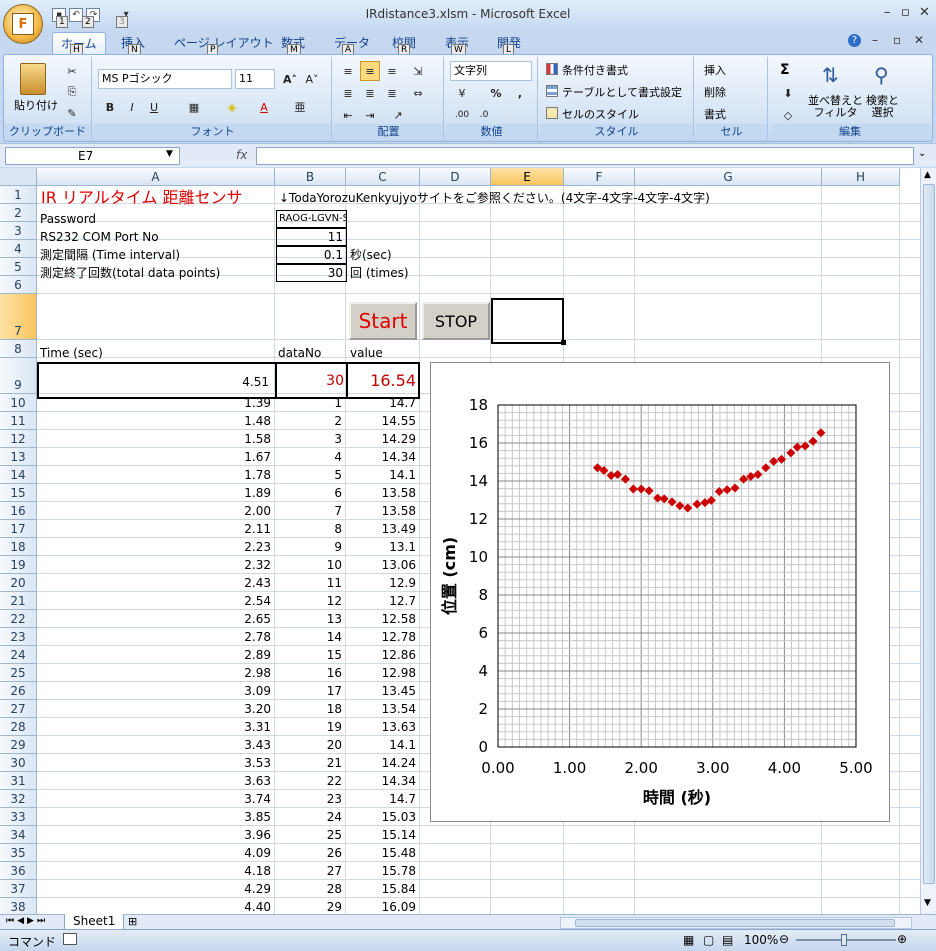 This screenshot has height=951, width=936. Describe the element at coordinates (18, 376) in the screenshot. I see `row-header-9: 9` at that location.